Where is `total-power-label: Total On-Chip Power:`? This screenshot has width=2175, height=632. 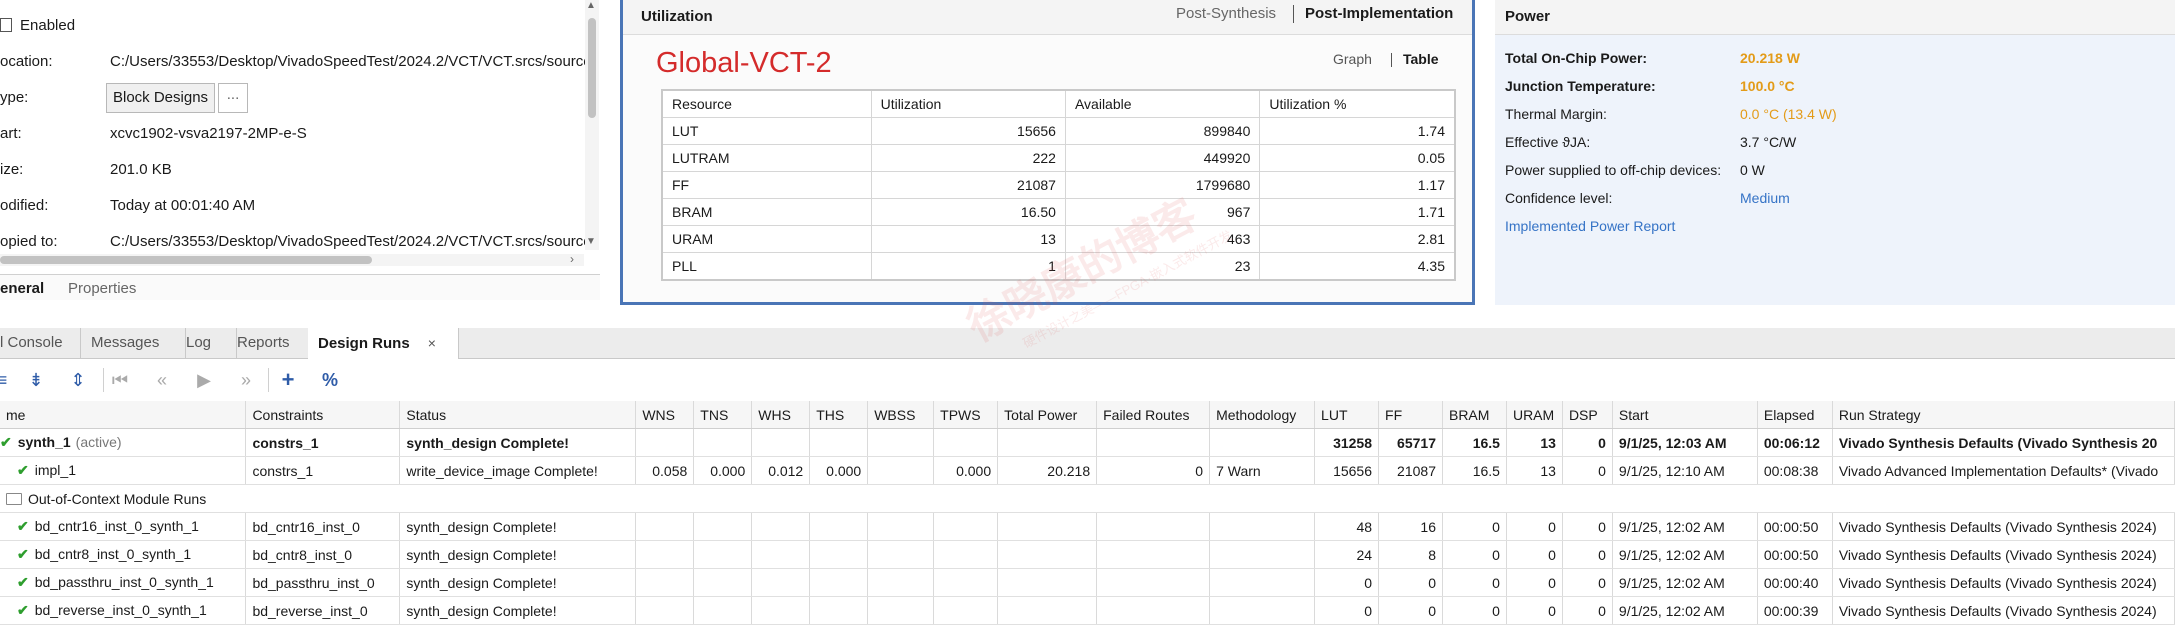
total-power-label: Total On-Chip Power: is located at coordinates (1576, 58).